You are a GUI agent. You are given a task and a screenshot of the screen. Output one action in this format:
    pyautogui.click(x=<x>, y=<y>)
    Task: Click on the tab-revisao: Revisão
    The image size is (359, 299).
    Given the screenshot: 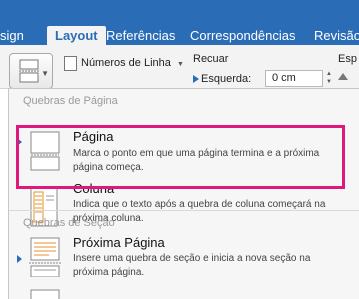 What is the action you would take?
    pyautogui.click(x=336, y=35)
    